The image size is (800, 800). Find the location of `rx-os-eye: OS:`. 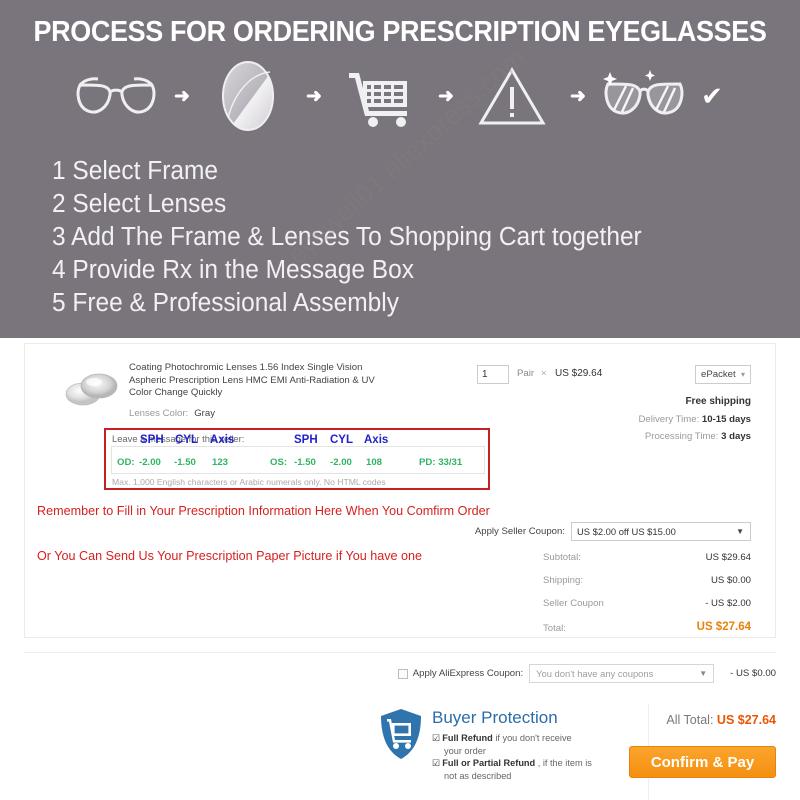

rx-os-eye: OS: is located at coordinates (279, 462).